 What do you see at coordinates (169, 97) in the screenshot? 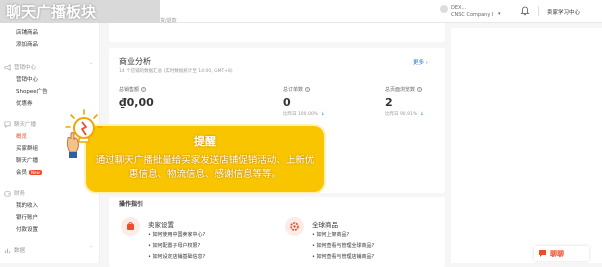
I see `metric-total-sales: 总销售额? ₫0,00` at bounding box center [169, 97].